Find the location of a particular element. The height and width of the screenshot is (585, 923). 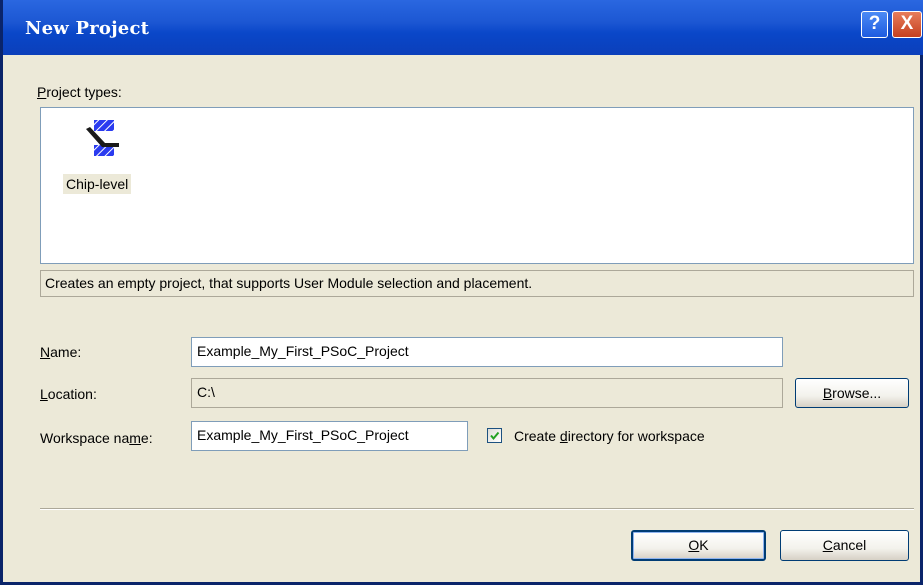

close-button: X is located at coordinates (907, 24).